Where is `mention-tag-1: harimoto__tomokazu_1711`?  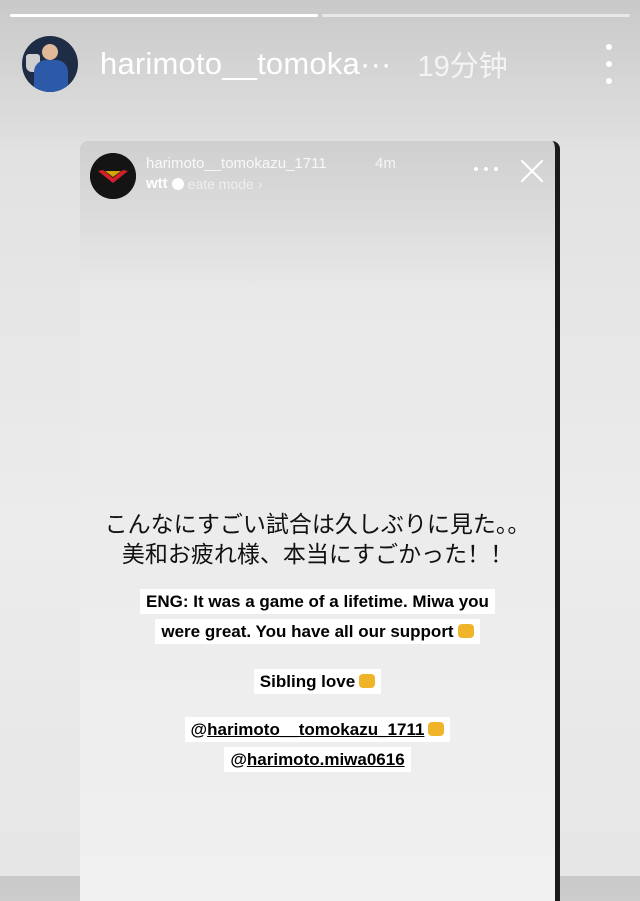
mention-tag-1: harimoto__tomokazu_1711 is located at coordinates (315, 729).